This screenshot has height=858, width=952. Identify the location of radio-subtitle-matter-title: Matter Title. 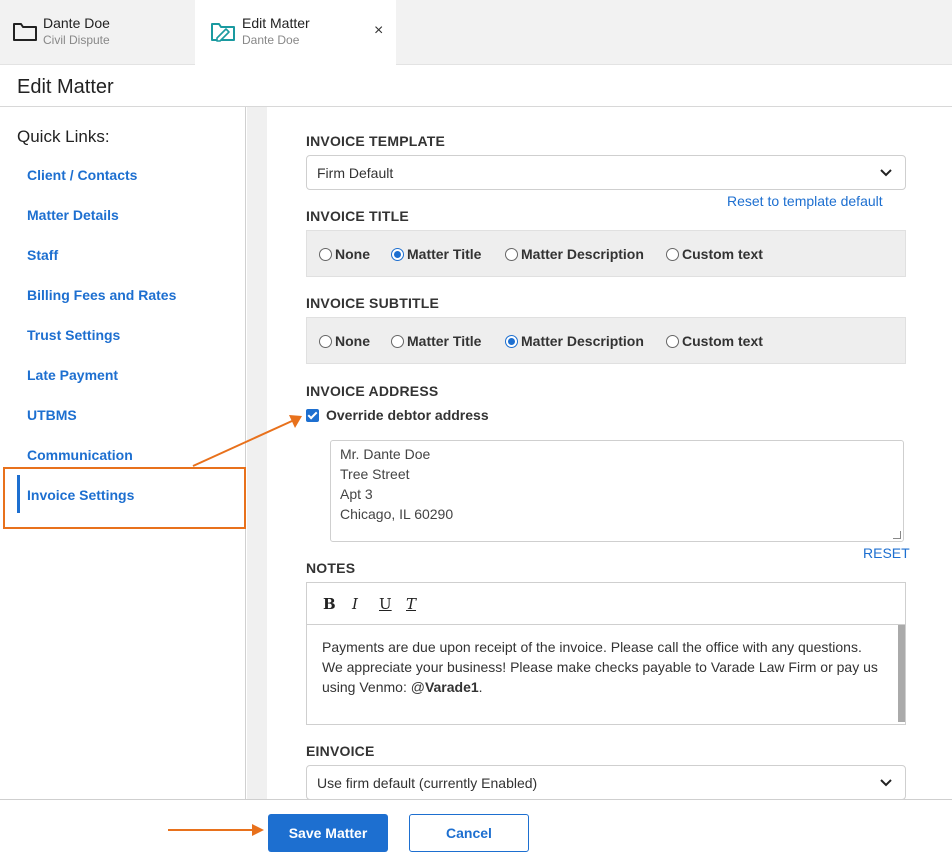
(436, 341).